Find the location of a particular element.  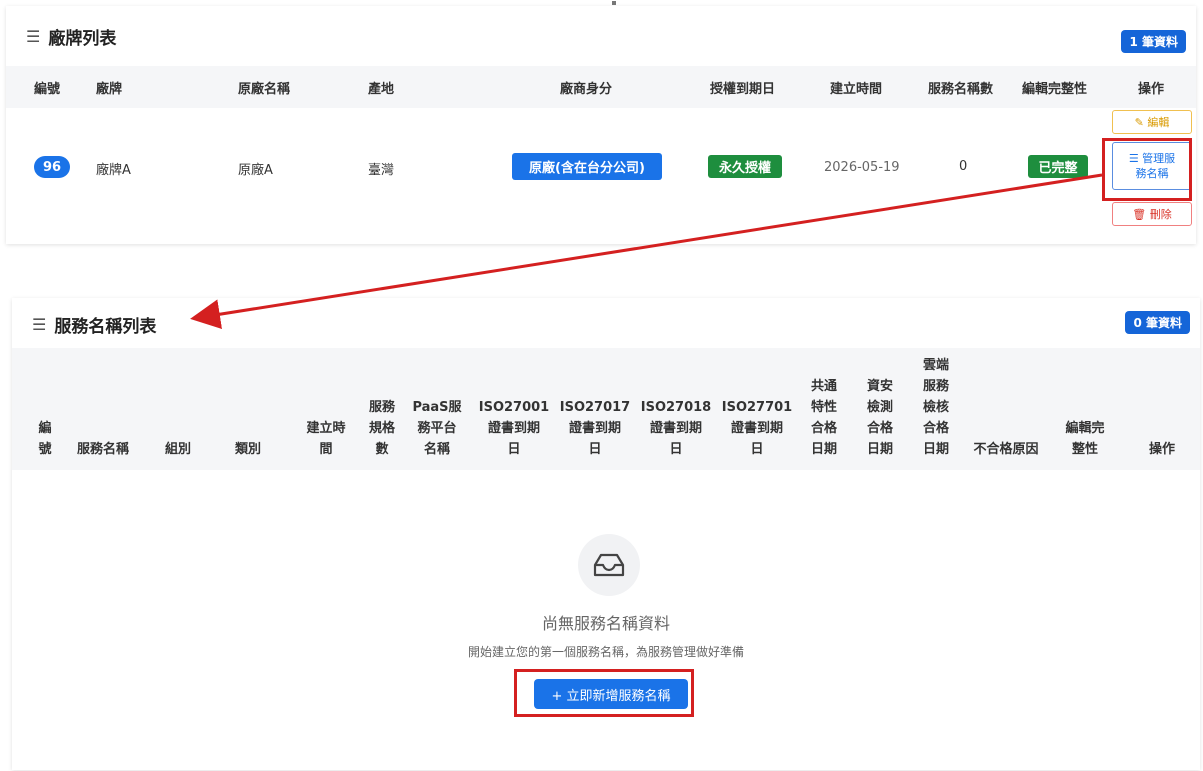

service-list-title: ☰ 服務名稱列表 is located at coordinates (94, 324).